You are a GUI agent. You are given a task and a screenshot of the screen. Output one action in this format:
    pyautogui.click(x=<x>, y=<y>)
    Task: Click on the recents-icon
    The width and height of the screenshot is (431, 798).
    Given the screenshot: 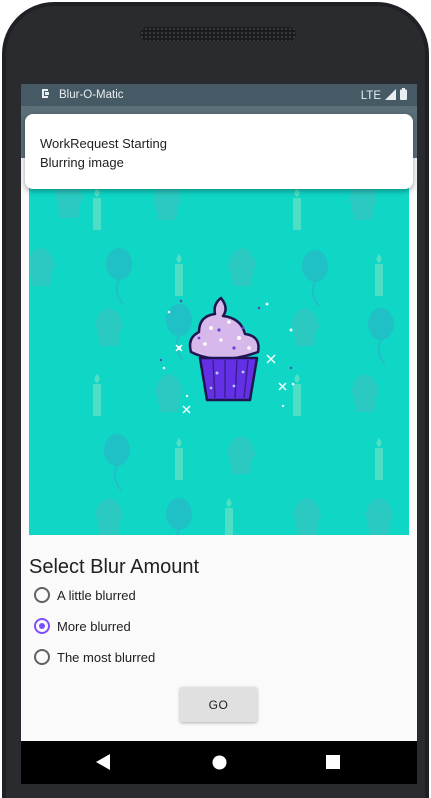 What is the action you would take?
    pyautogui.click(x=333, y=764)
    